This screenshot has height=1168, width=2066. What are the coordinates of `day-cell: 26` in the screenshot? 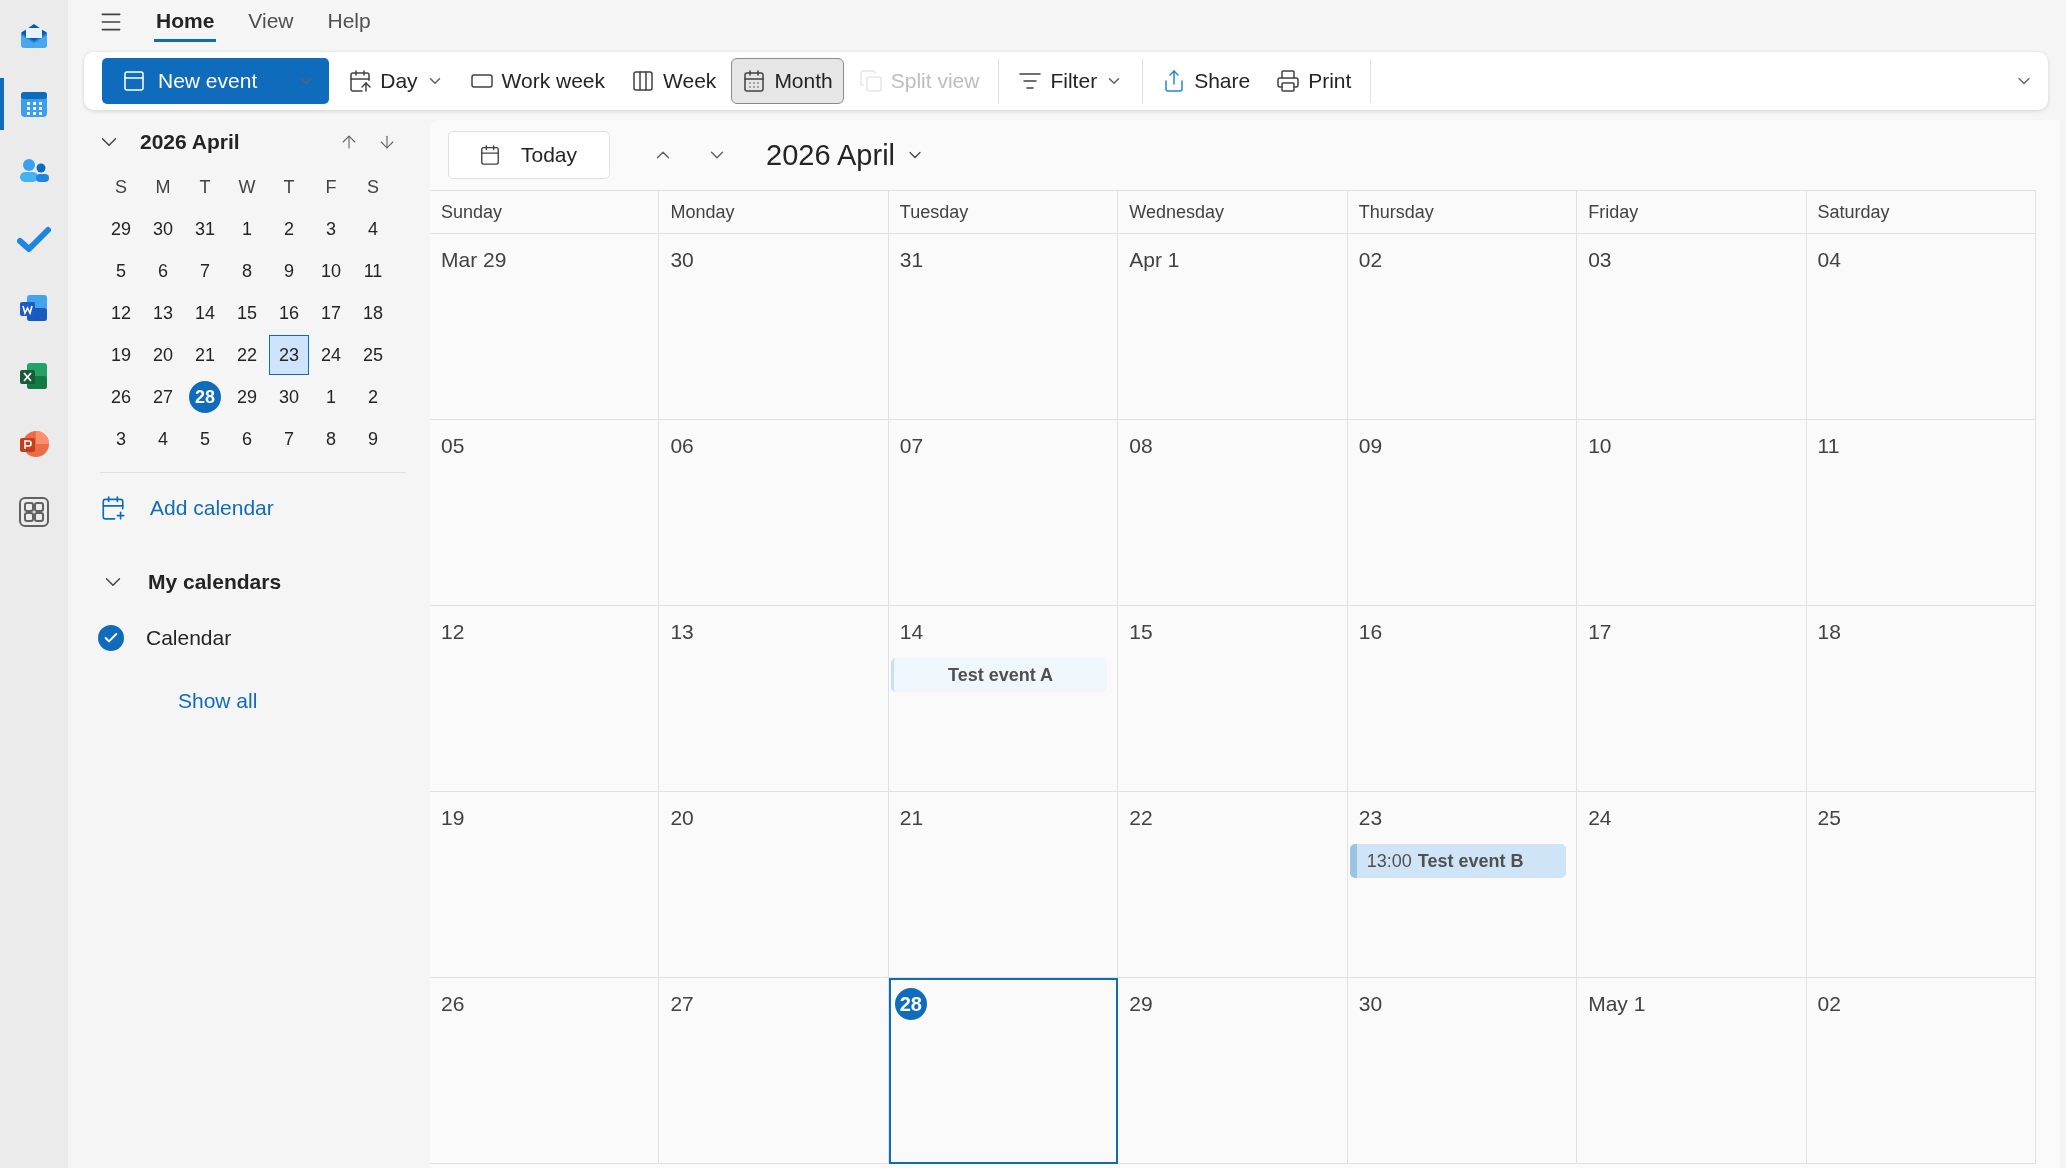 It's located at (545, 1071).